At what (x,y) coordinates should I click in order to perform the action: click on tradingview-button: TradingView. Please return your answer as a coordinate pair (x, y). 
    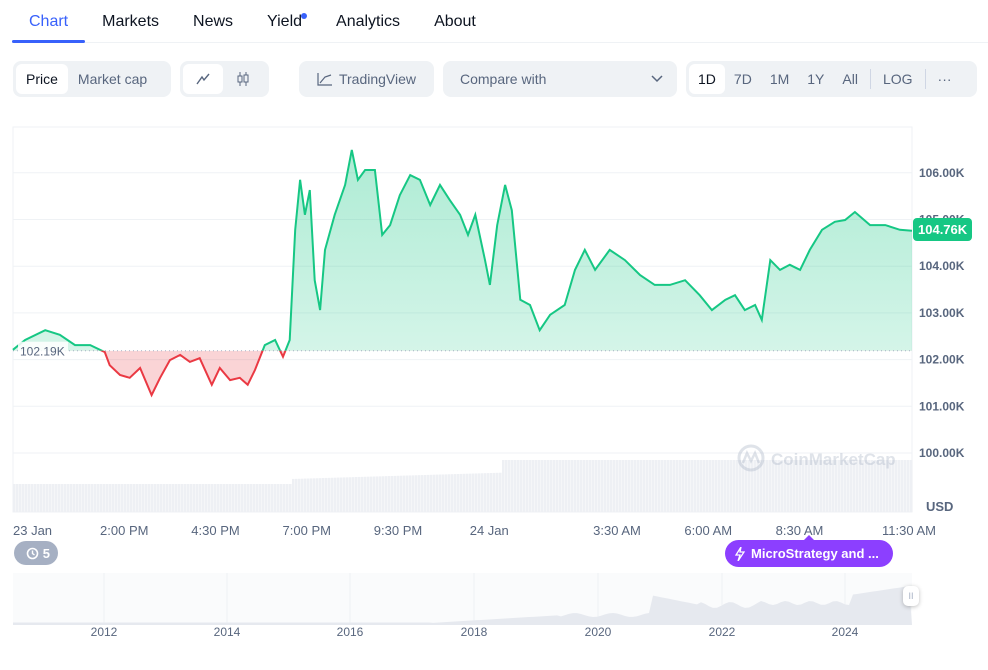
    Looking at the image, I should click on (366, 79).